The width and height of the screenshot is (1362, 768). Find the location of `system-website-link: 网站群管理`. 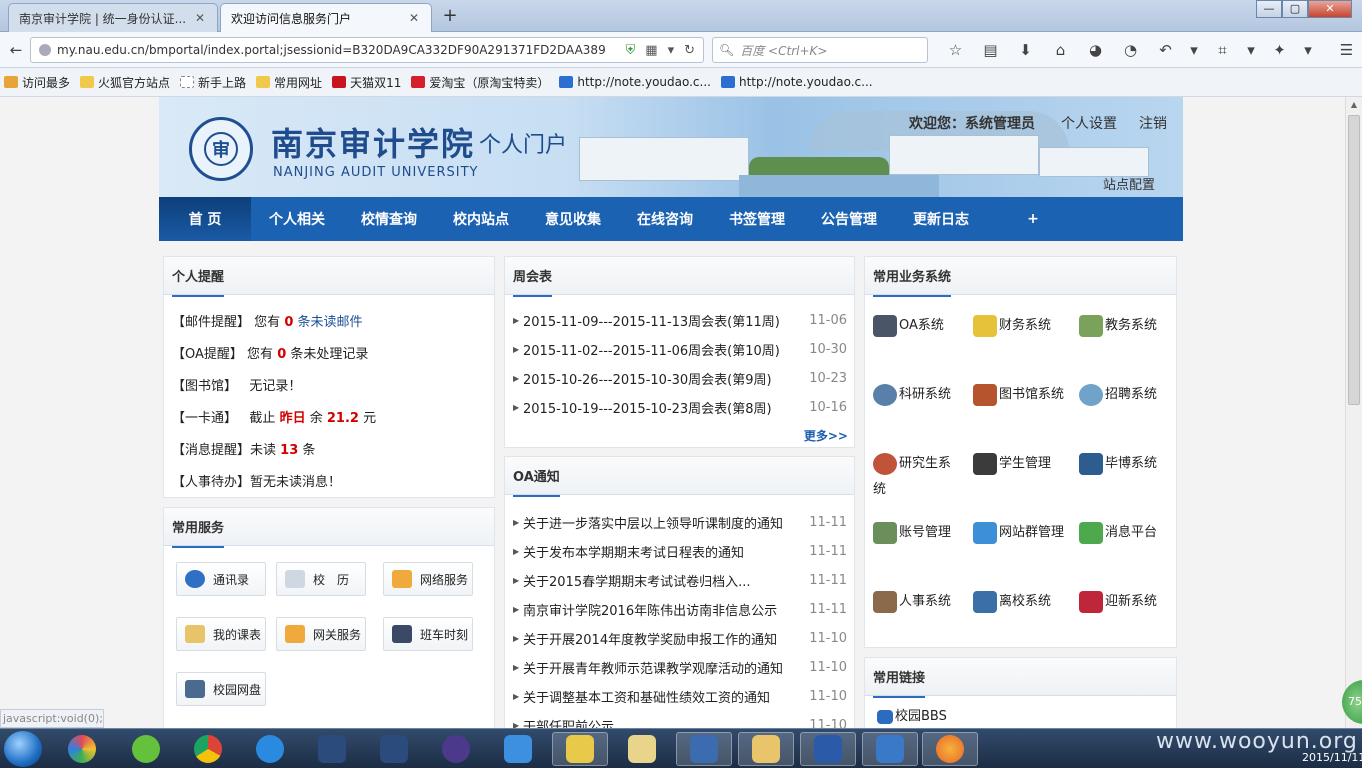

system-website-link: 网站群管理 is located at coordinates (1025, 533).